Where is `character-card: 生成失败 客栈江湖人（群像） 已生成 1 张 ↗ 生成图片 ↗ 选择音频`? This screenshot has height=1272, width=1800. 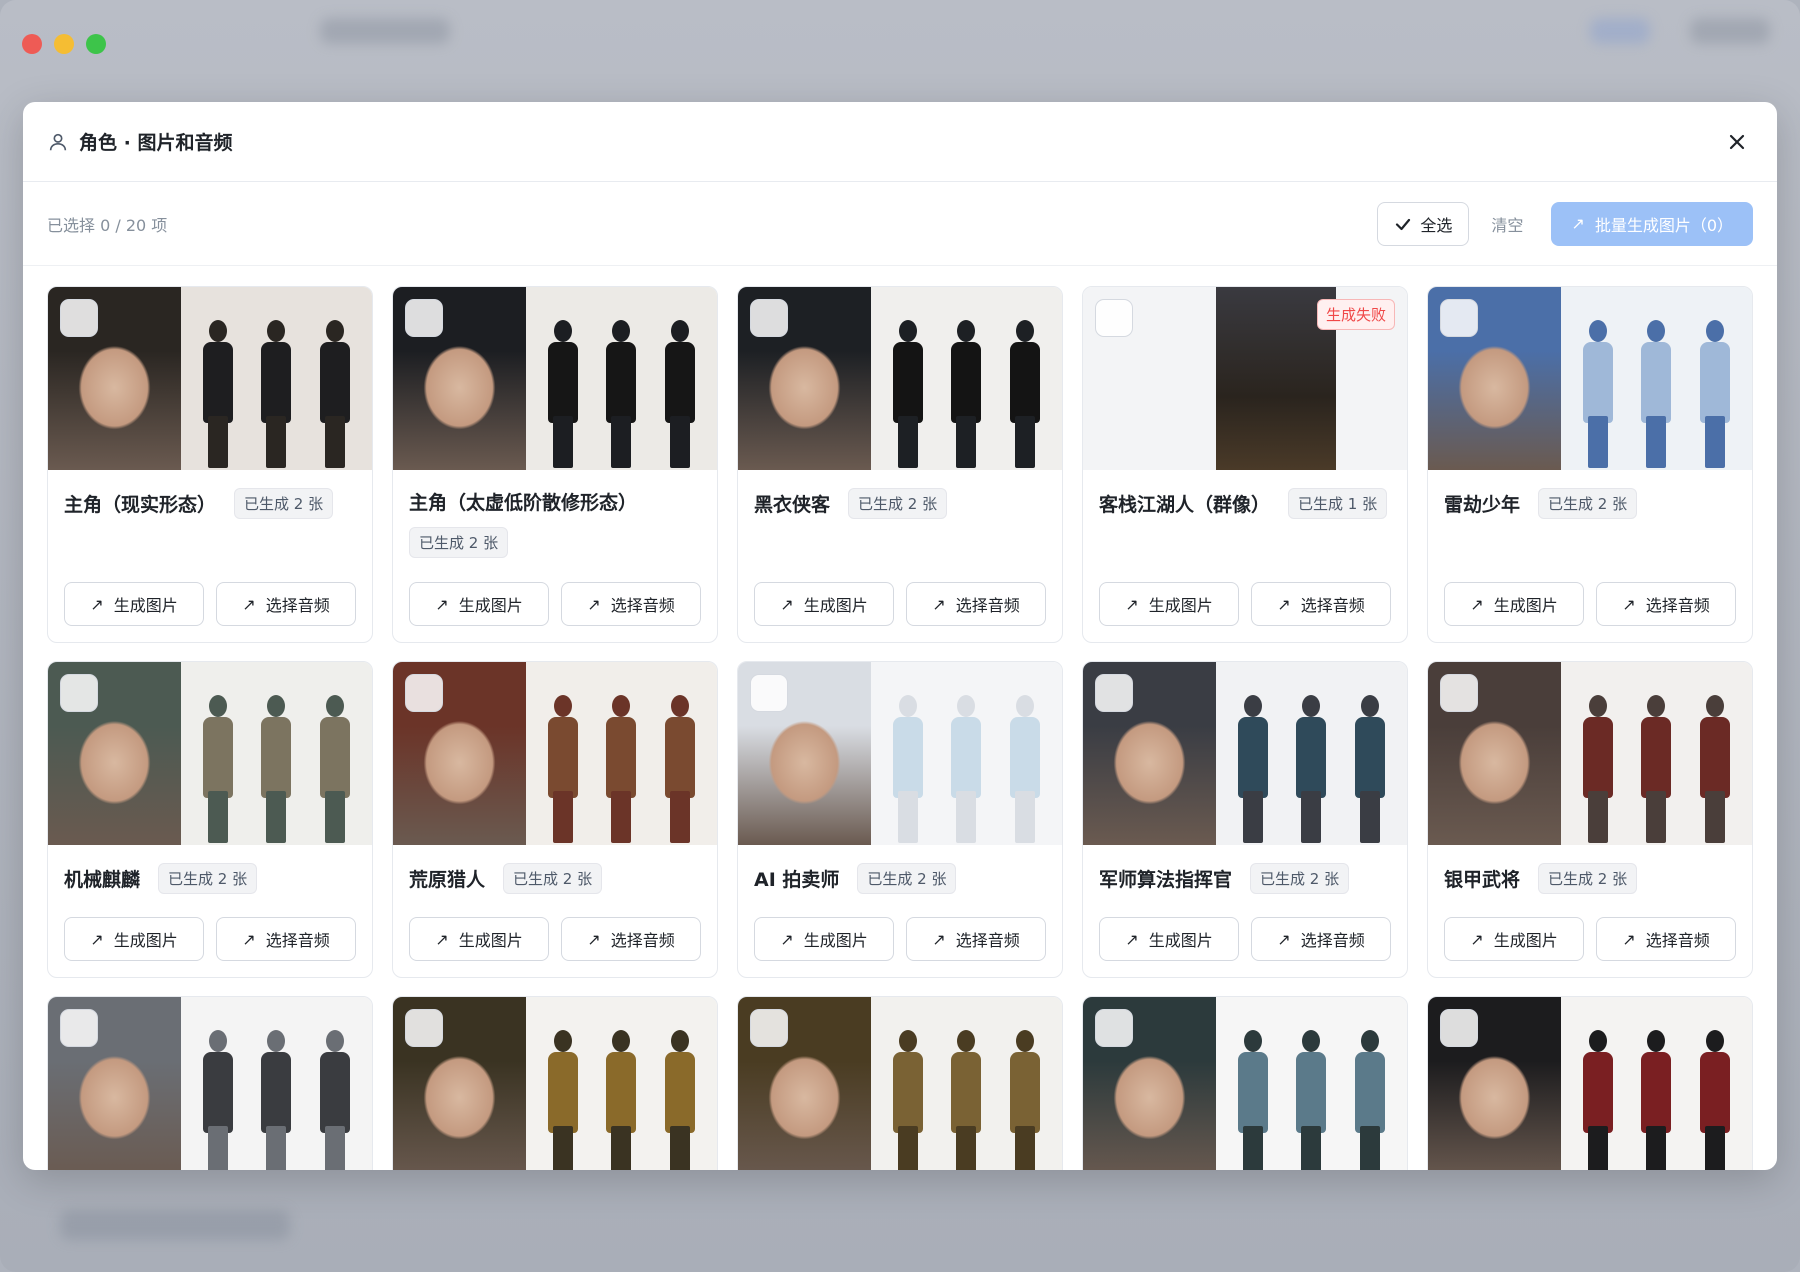
character-card: 生成失败 客栈江湖人（群像） 已生成 1 张 ↗ 生成图片 ↗ 选择音频 is located at coordinates (1245, 464).